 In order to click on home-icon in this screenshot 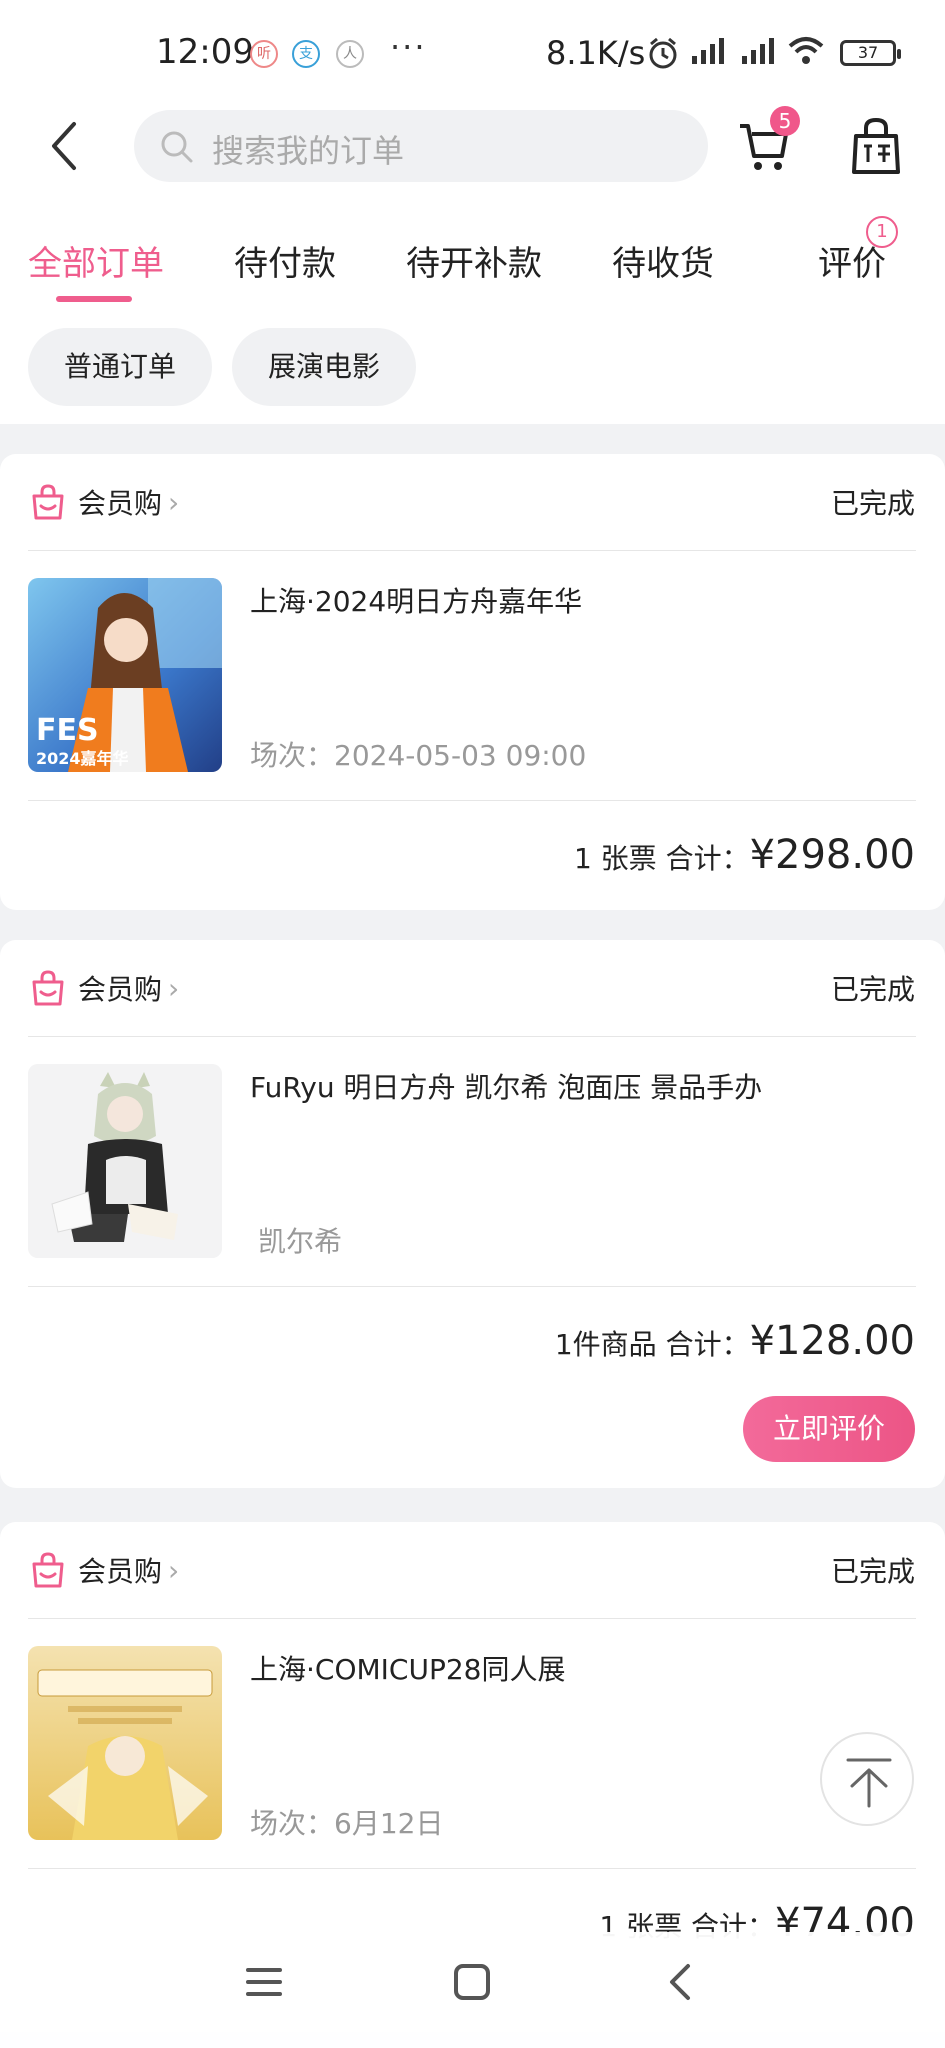, I will do `click(472, 1982)`.